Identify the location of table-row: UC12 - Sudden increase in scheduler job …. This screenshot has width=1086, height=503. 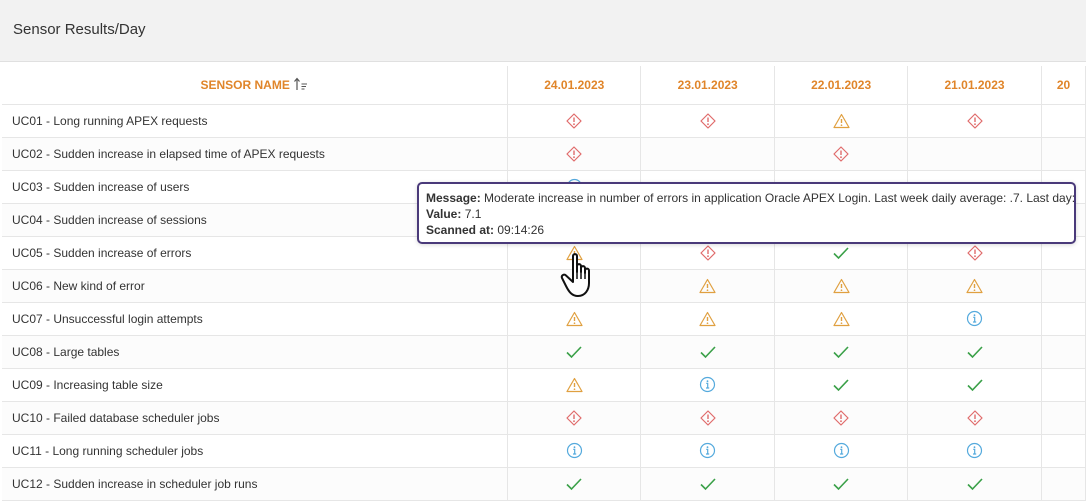
(544, 484).